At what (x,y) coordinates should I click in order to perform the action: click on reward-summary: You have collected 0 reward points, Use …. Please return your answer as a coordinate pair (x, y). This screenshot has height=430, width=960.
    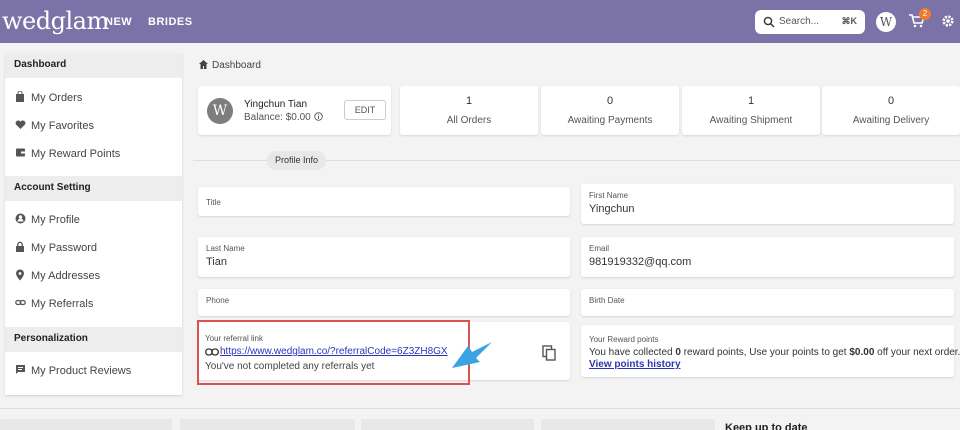
    Looking at the image, I should click on (774, 352).